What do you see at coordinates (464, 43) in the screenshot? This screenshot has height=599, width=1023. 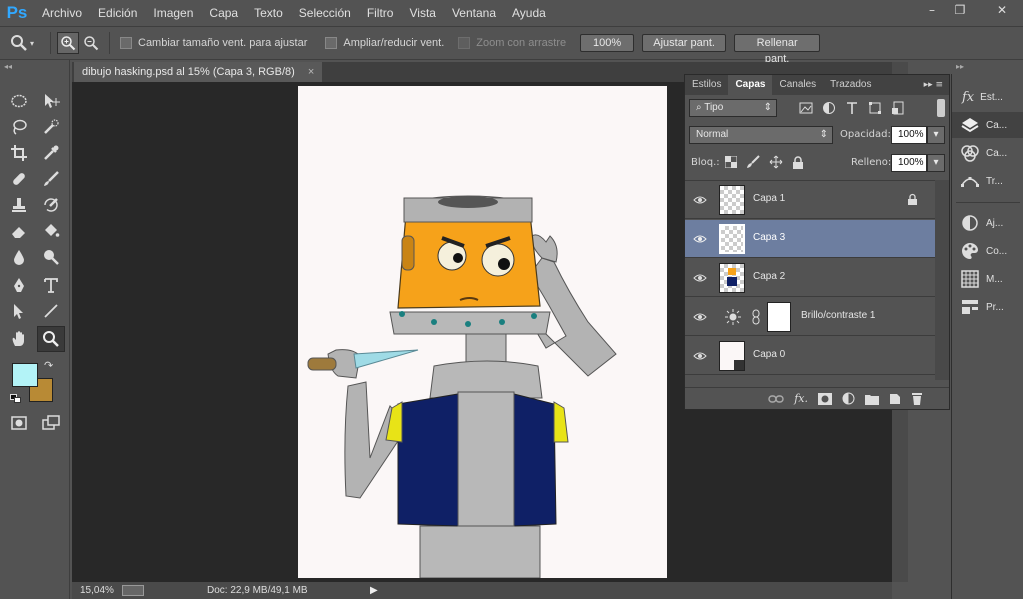 I see `scrubby-zoom-checkbox` at bounding box center [464, 43].